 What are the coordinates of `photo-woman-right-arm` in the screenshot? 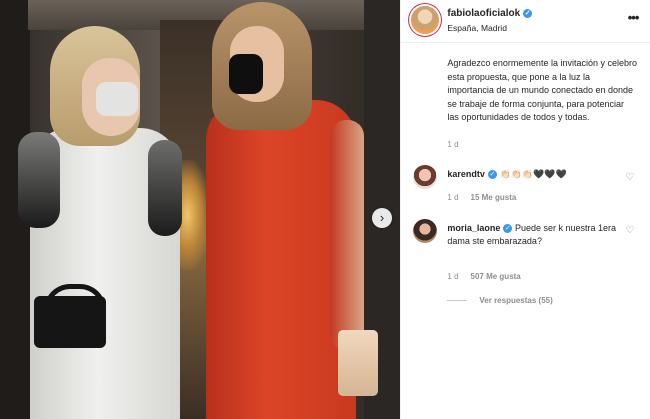 It's located at (347, 235).